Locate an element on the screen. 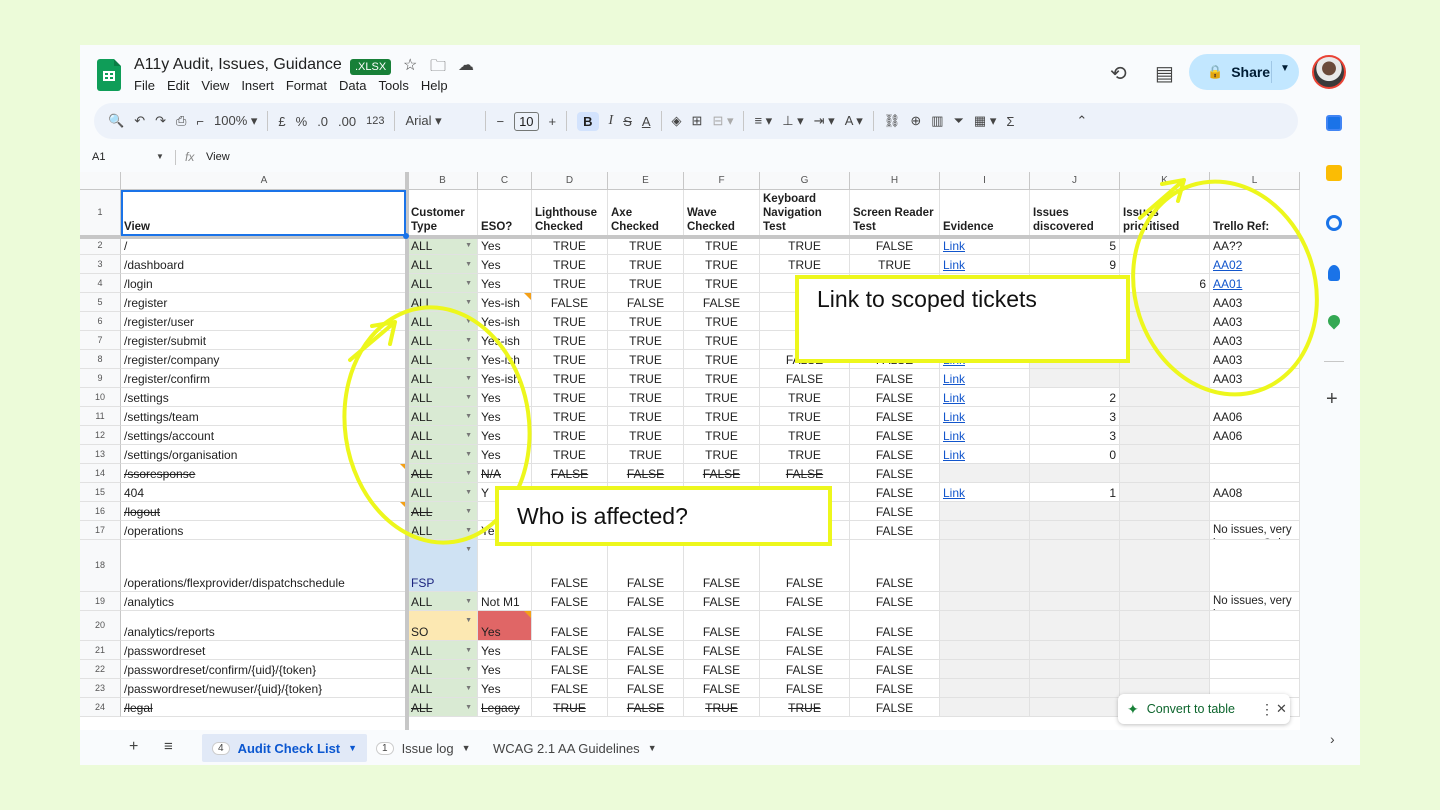 The image size is (1440, 810). font-size-decrease-icon: − is located at coordinates (500, 121).